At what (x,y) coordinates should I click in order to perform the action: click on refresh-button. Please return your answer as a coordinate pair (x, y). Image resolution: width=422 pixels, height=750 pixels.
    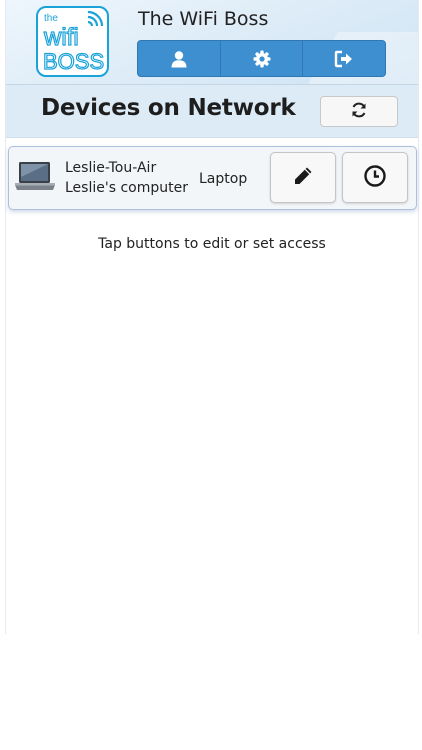
    Looking at the image, I should click on (359, 111).